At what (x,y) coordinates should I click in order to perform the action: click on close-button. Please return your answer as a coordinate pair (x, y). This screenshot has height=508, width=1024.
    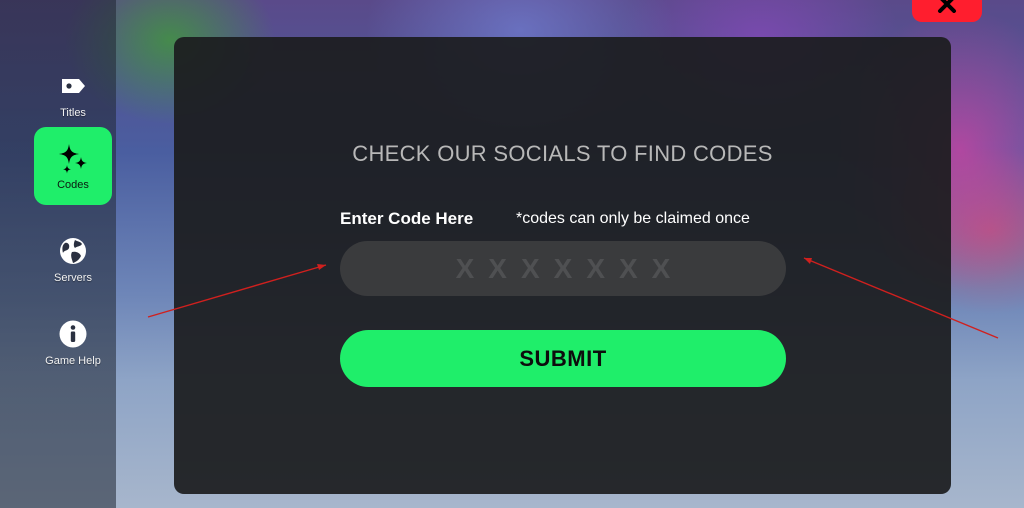
    Looking at the image, I should click on (947, 11).